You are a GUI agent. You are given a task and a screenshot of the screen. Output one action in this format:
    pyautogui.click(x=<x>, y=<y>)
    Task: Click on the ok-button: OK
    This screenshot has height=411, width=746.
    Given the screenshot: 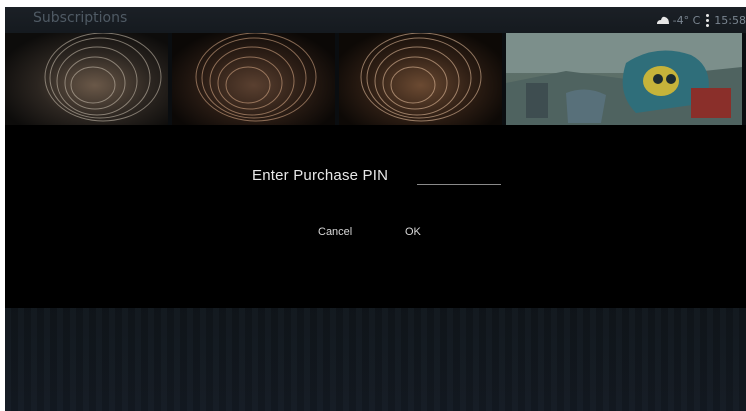 What is the action you would take?
    pyautogui.click(x=413, y=232)
    